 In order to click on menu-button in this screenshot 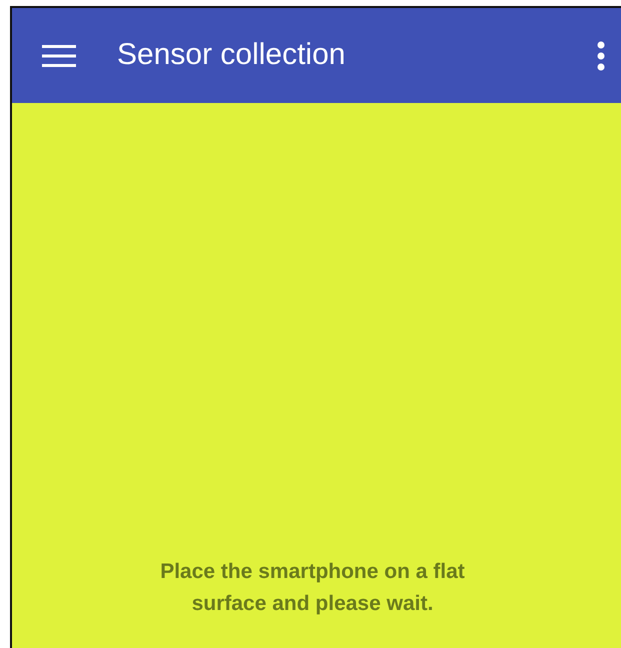, I will do `click(59, 56)`.